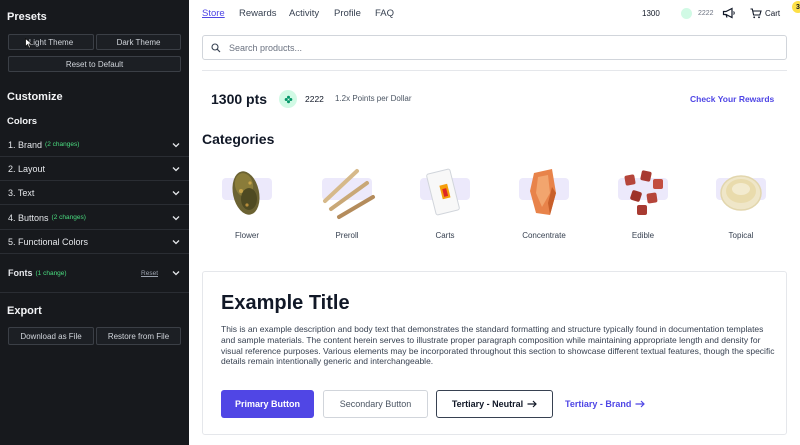  What do you see at coordinates (686, 13) in the screenshot?
I see `coin-icon` at bounding box center [686, 13].